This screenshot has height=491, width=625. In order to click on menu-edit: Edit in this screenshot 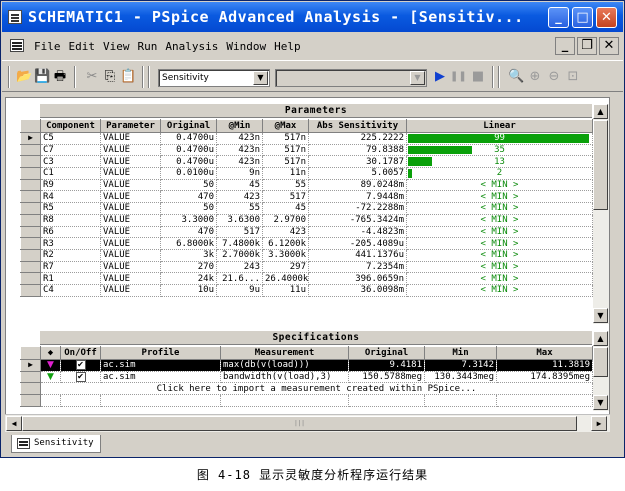, I will do `click(82, 46)`.